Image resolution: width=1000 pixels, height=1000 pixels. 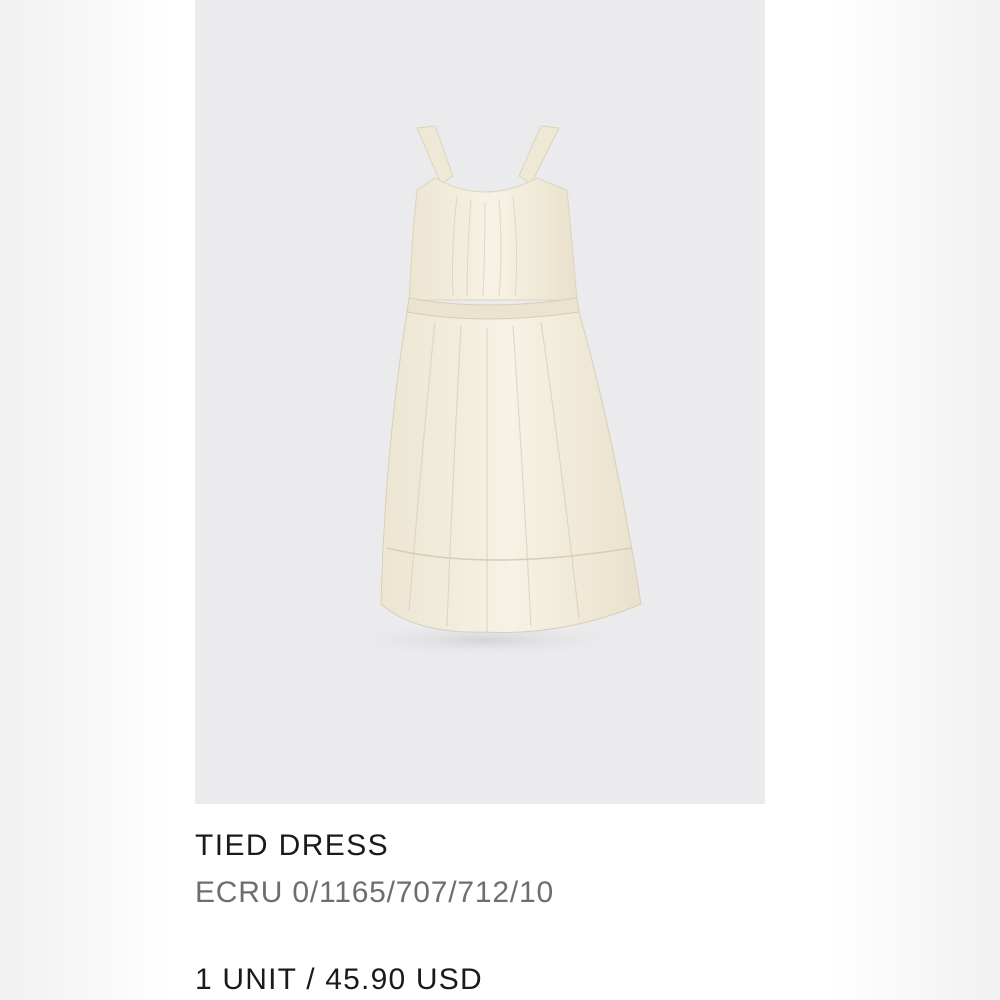 I want to click on product-name: TIED DRESS, so click(x=292, y=845).